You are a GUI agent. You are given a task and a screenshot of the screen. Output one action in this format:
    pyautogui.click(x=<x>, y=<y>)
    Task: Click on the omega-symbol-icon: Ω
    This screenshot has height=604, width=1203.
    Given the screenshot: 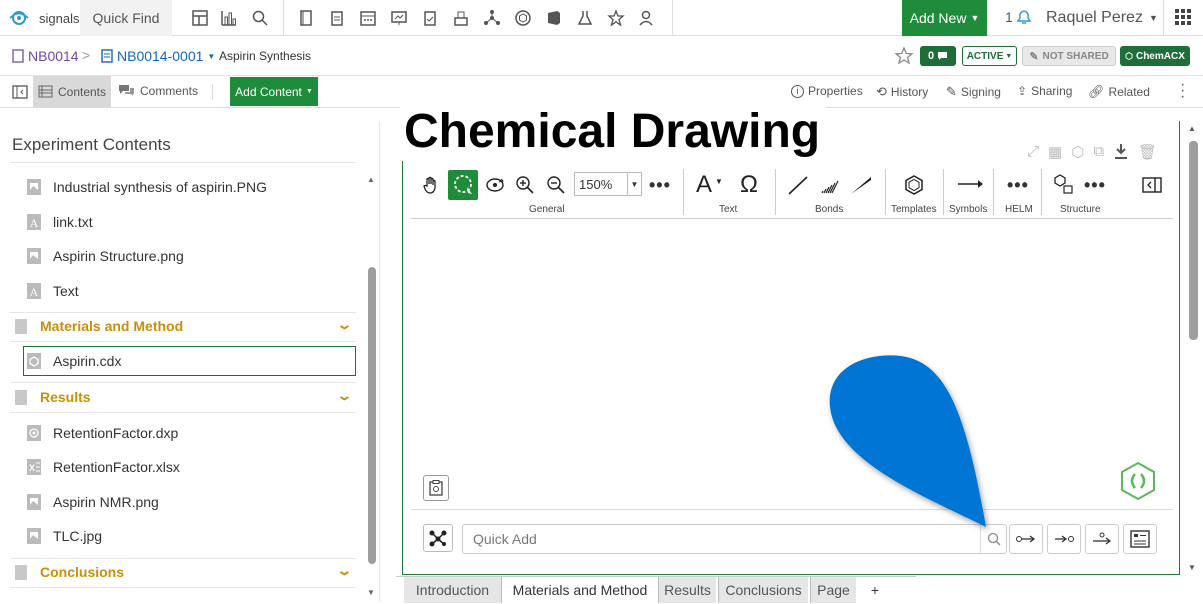 What is the action you would take?
    pyautogui.click(x=749, y=185)
    